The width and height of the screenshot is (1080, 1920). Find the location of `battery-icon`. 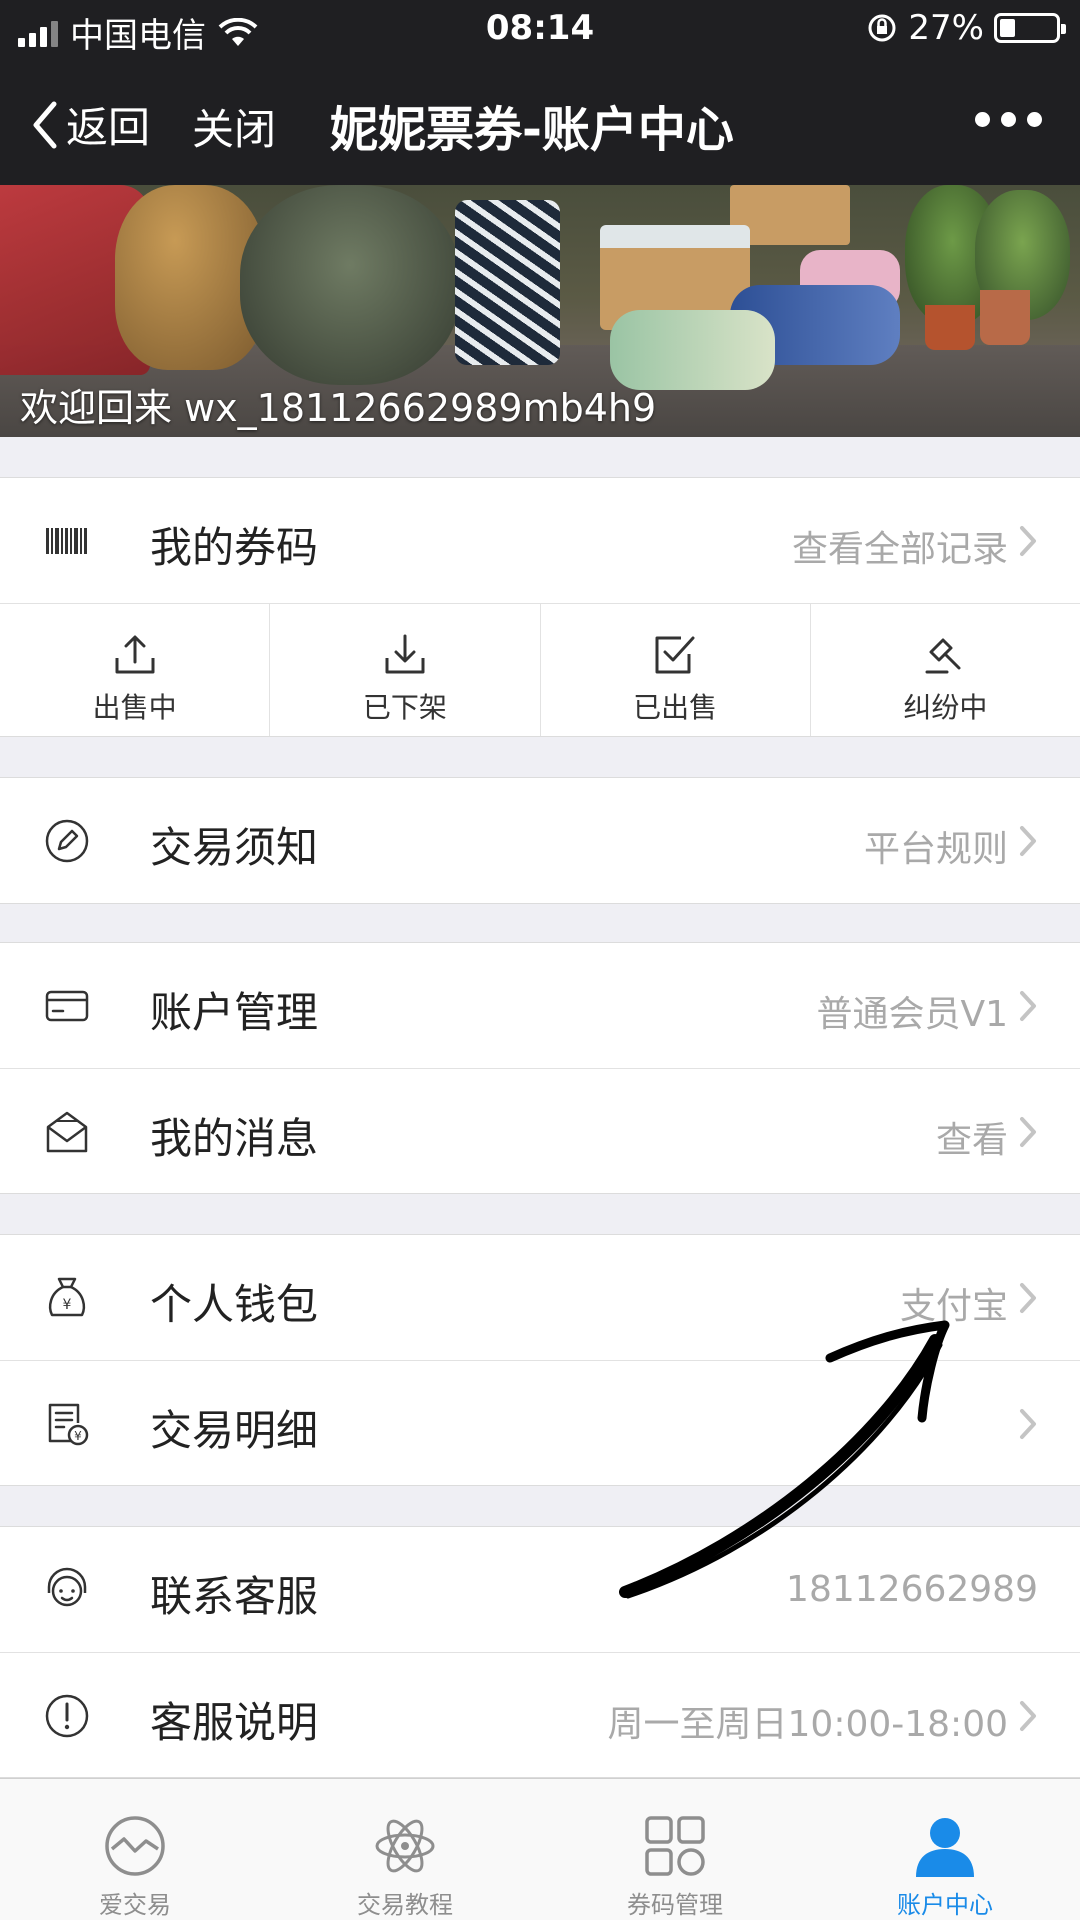

battery-icon is located at coordinates (1030, 28).